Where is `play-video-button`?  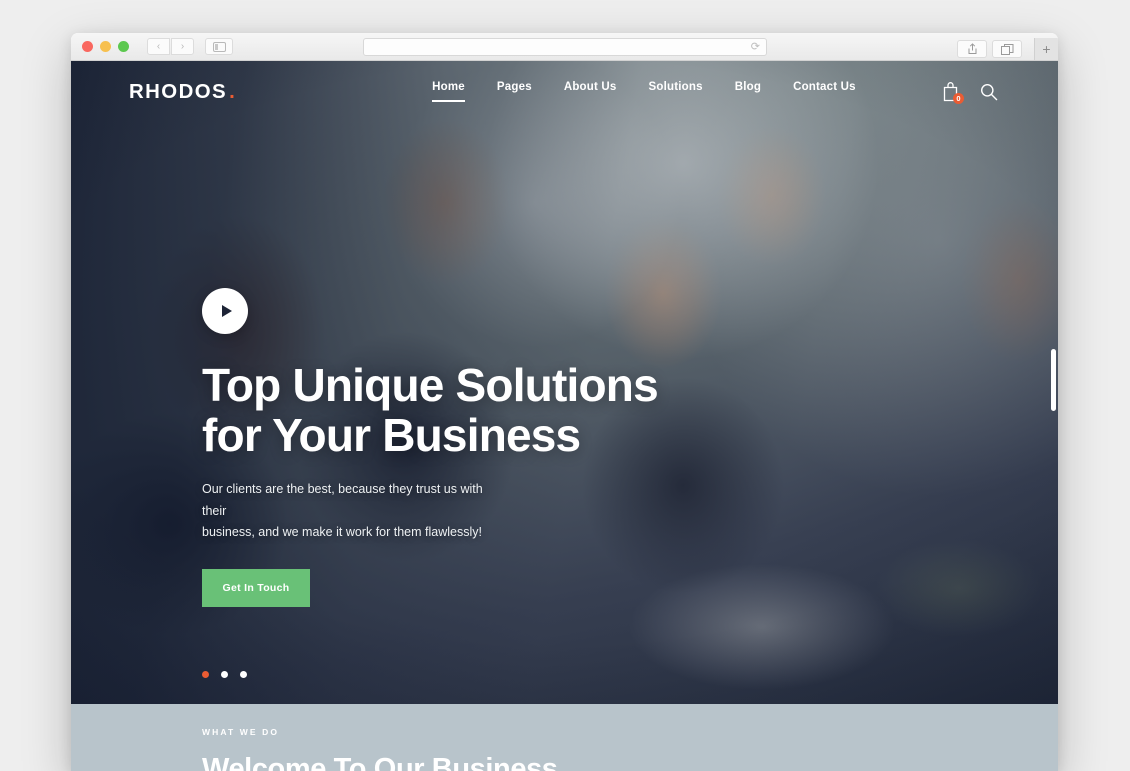
play-video-button is located at coordinates (225, 311).